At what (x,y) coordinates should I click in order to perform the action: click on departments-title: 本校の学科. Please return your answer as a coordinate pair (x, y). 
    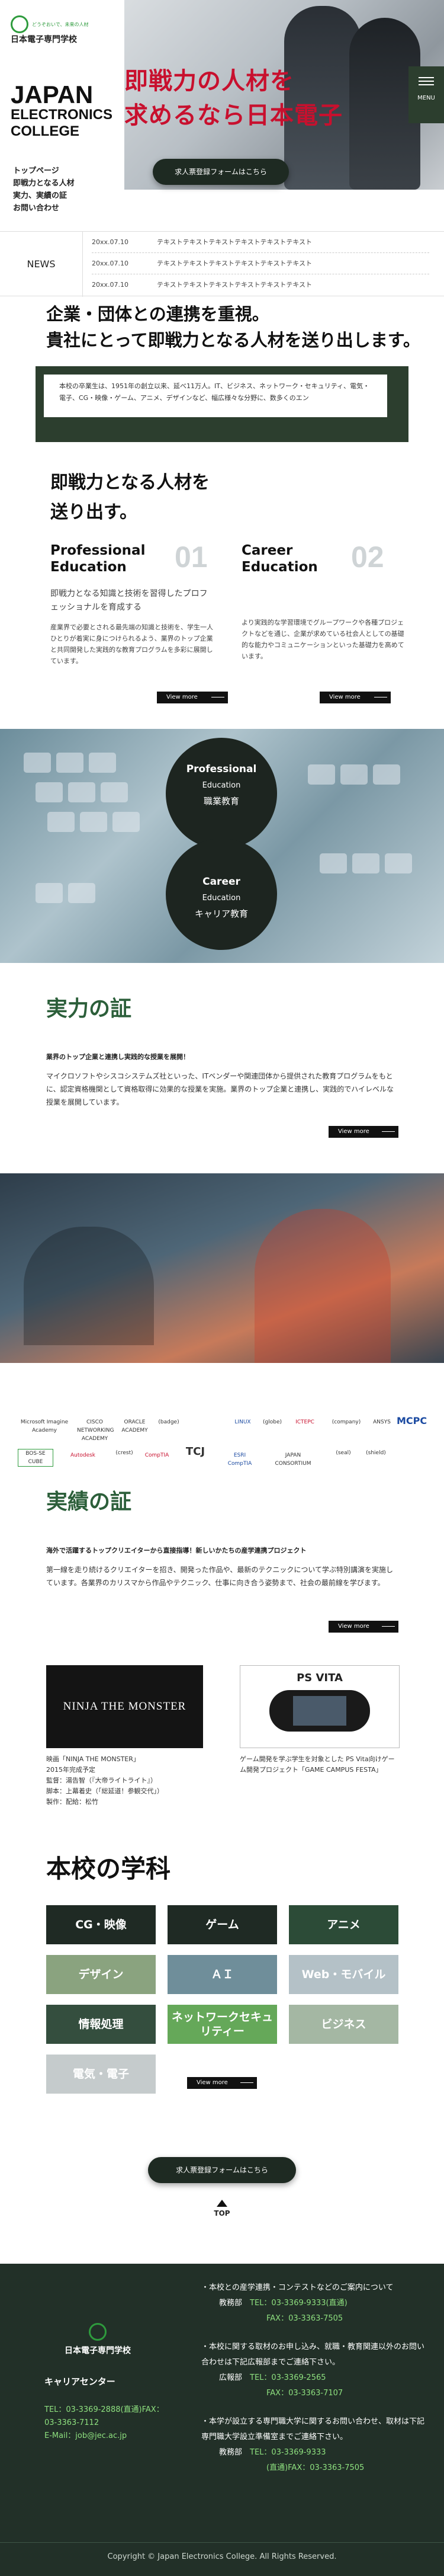
    Looking at the image, I should click on (108, 1868).